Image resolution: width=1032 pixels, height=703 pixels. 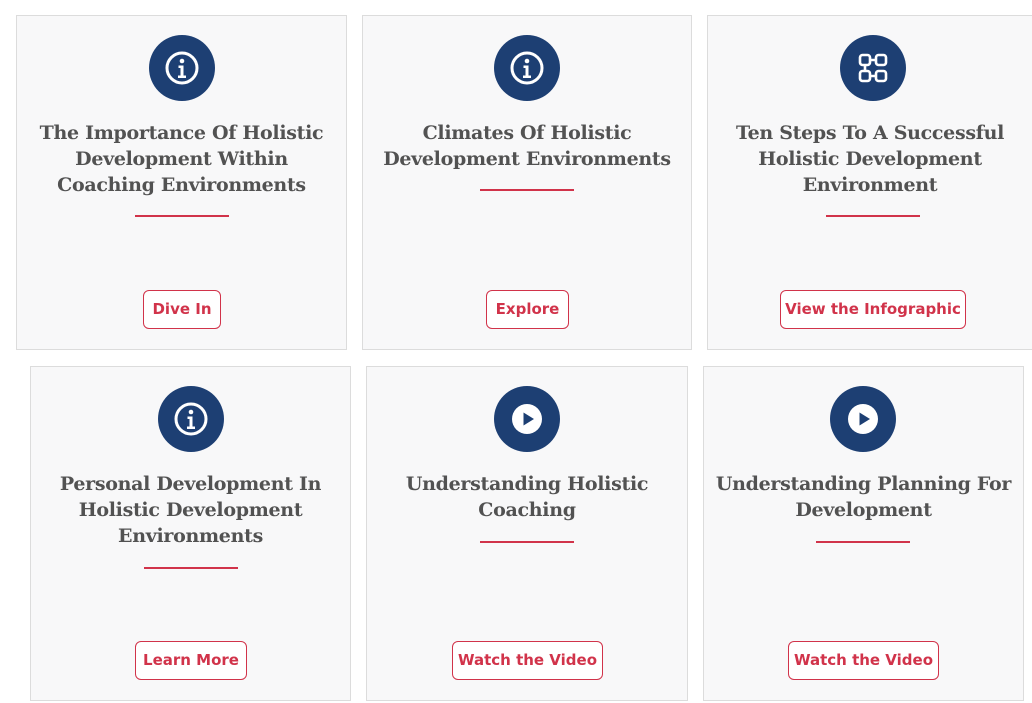 I want to click on infographic-icon, so click(x=873, y=68).